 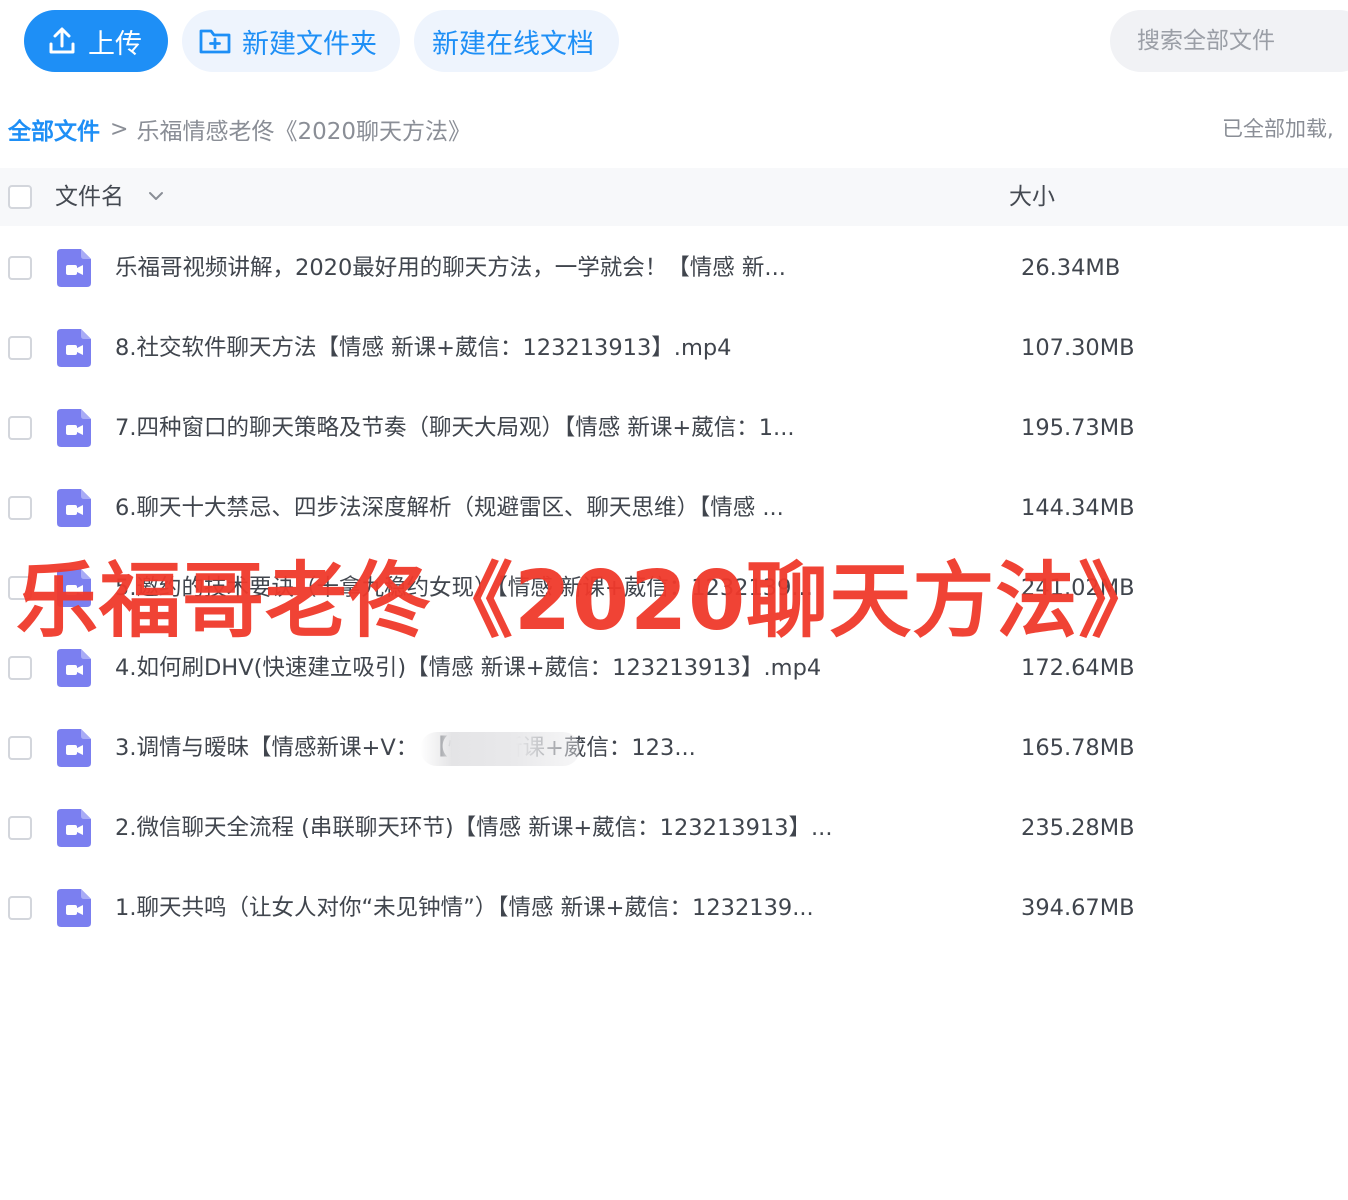 What do you see at coordinates (115, 44) in the screenshot?
I see `upload-label: 上传` at bounding box center [115, 44].